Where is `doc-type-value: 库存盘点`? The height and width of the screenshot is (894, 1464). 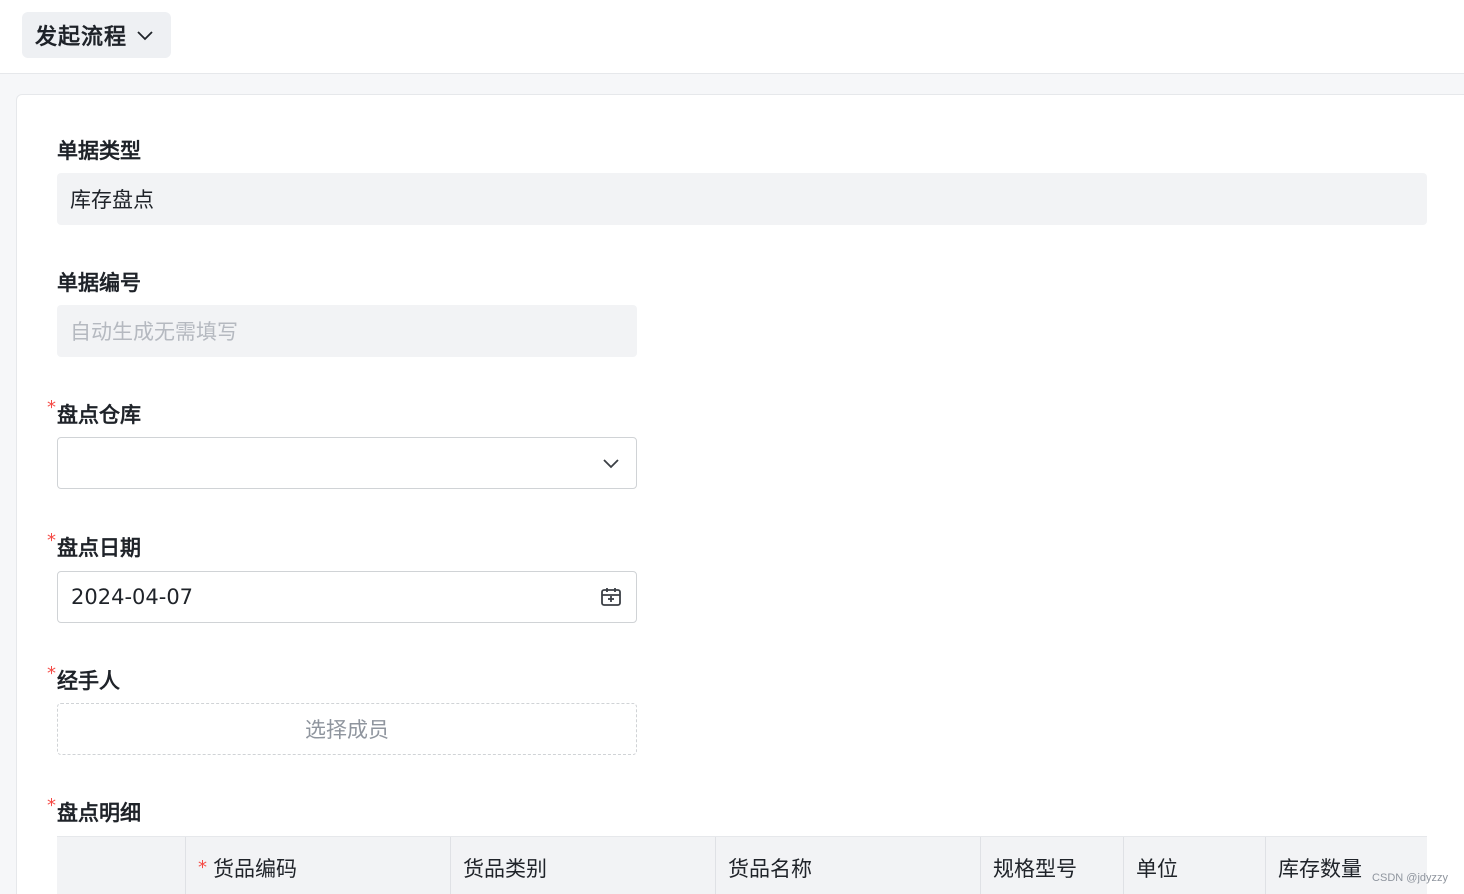 doc-type-value: 库存盘点 is located at coordinates (112, 200).